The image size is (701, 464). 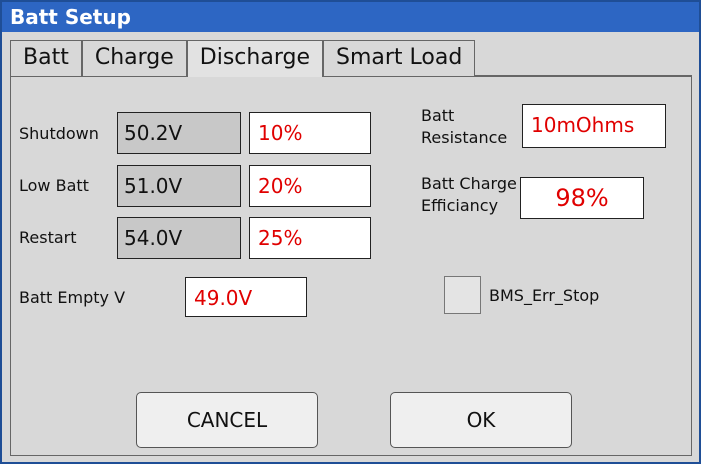 What do you see at coordinates (310, 133) in the screenshot?
I see `shutdown-percent-field: 10%` at bounding box center [310, 133].